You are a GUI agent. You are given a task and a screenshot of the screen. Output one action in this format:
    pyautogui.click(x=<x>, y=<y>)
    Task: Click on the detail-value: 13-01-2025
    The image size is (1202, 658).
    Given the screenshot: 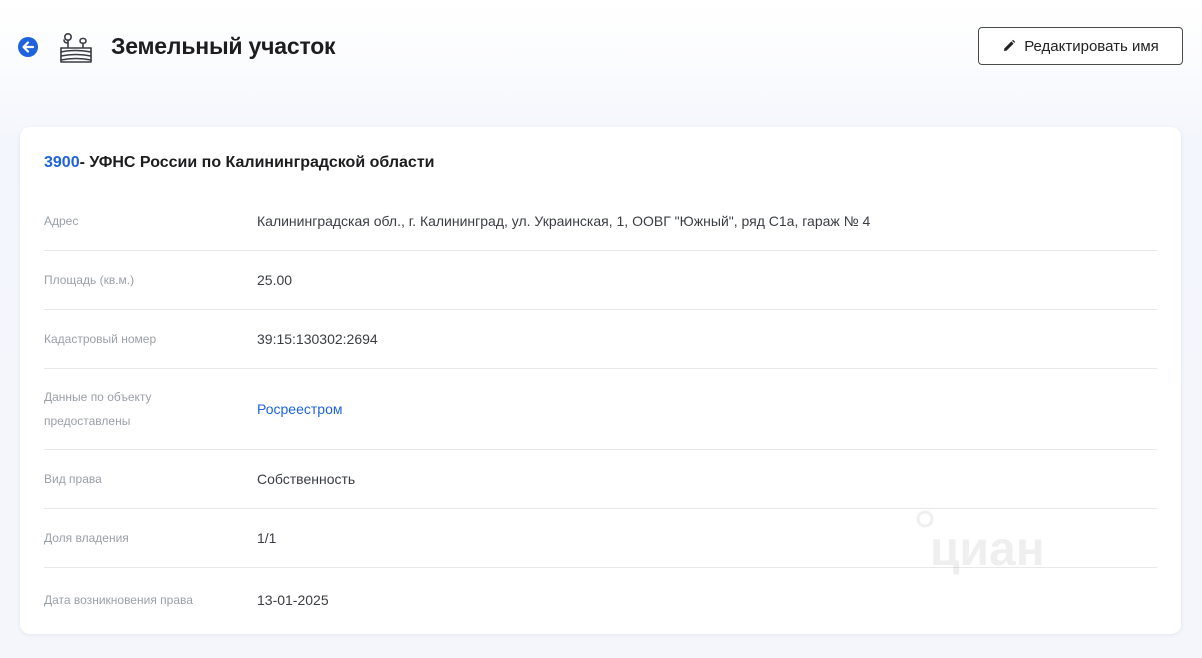 What is the action you would take?
    pyautogui.click(x=293, y=600)
    